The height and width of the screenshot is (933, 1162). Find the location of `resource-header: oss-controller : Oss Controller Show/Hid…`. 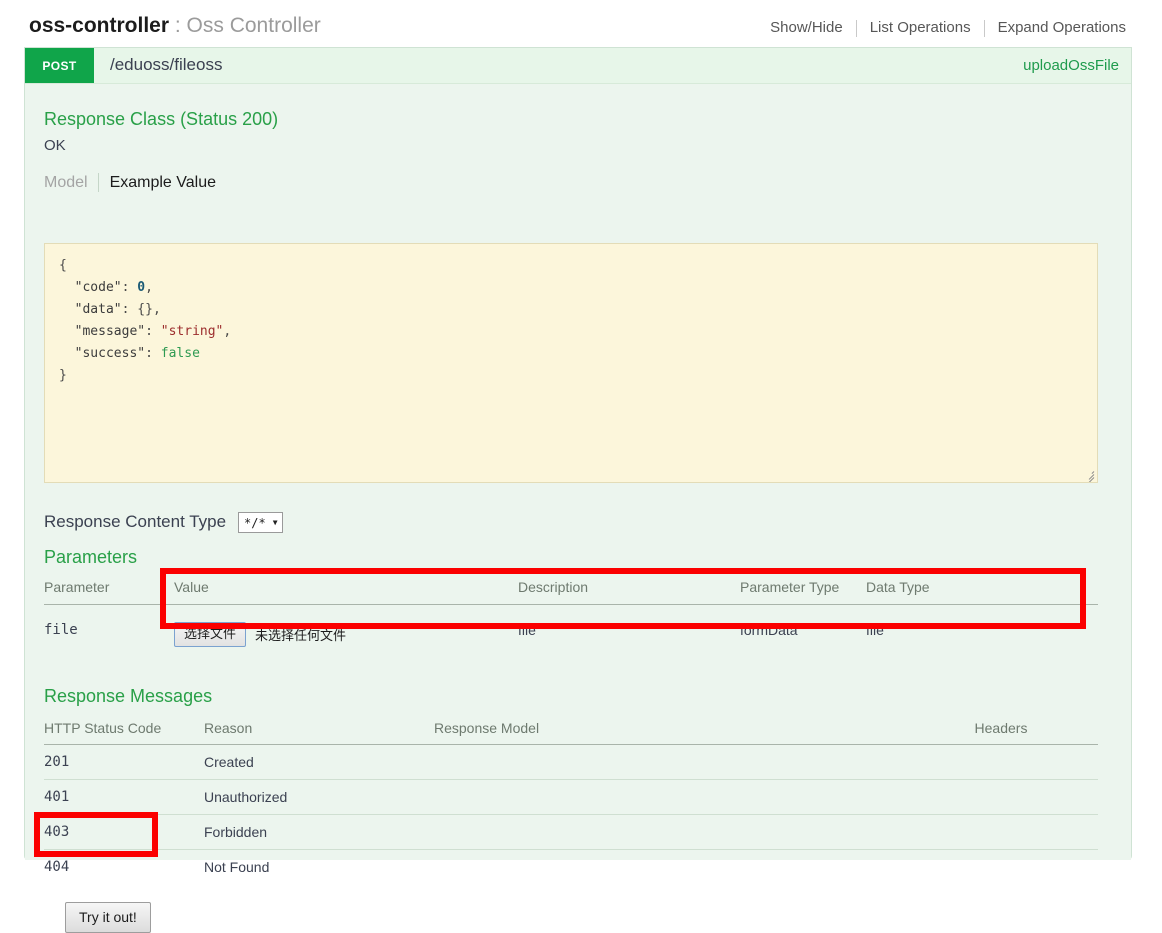

resource-header: oss-controller : Oss Controller Show/Hid… is located at coordinates (581, 23).